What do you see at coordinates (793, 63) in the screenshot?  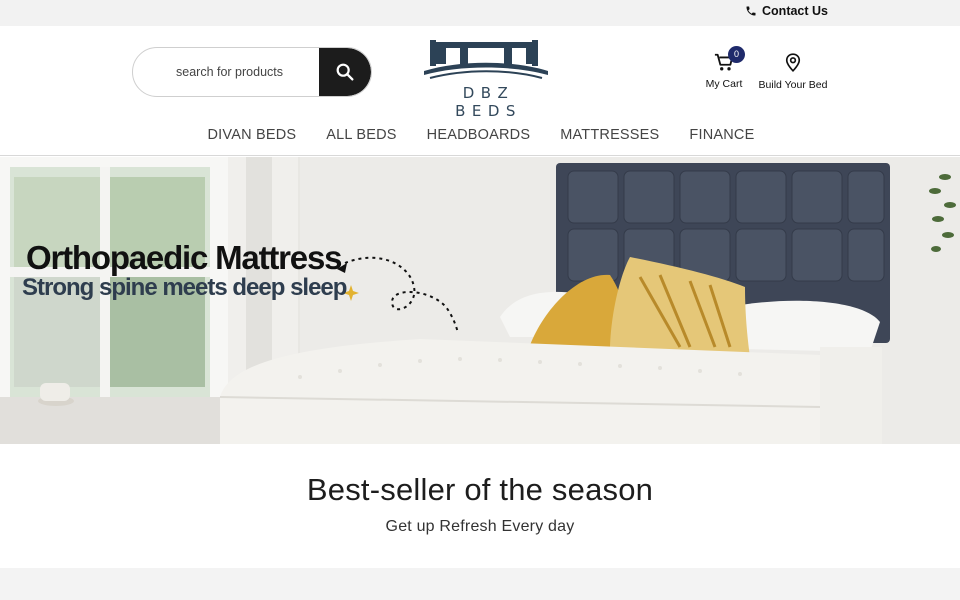 I see `location-pin-icon` at bounding box center [793, 63].